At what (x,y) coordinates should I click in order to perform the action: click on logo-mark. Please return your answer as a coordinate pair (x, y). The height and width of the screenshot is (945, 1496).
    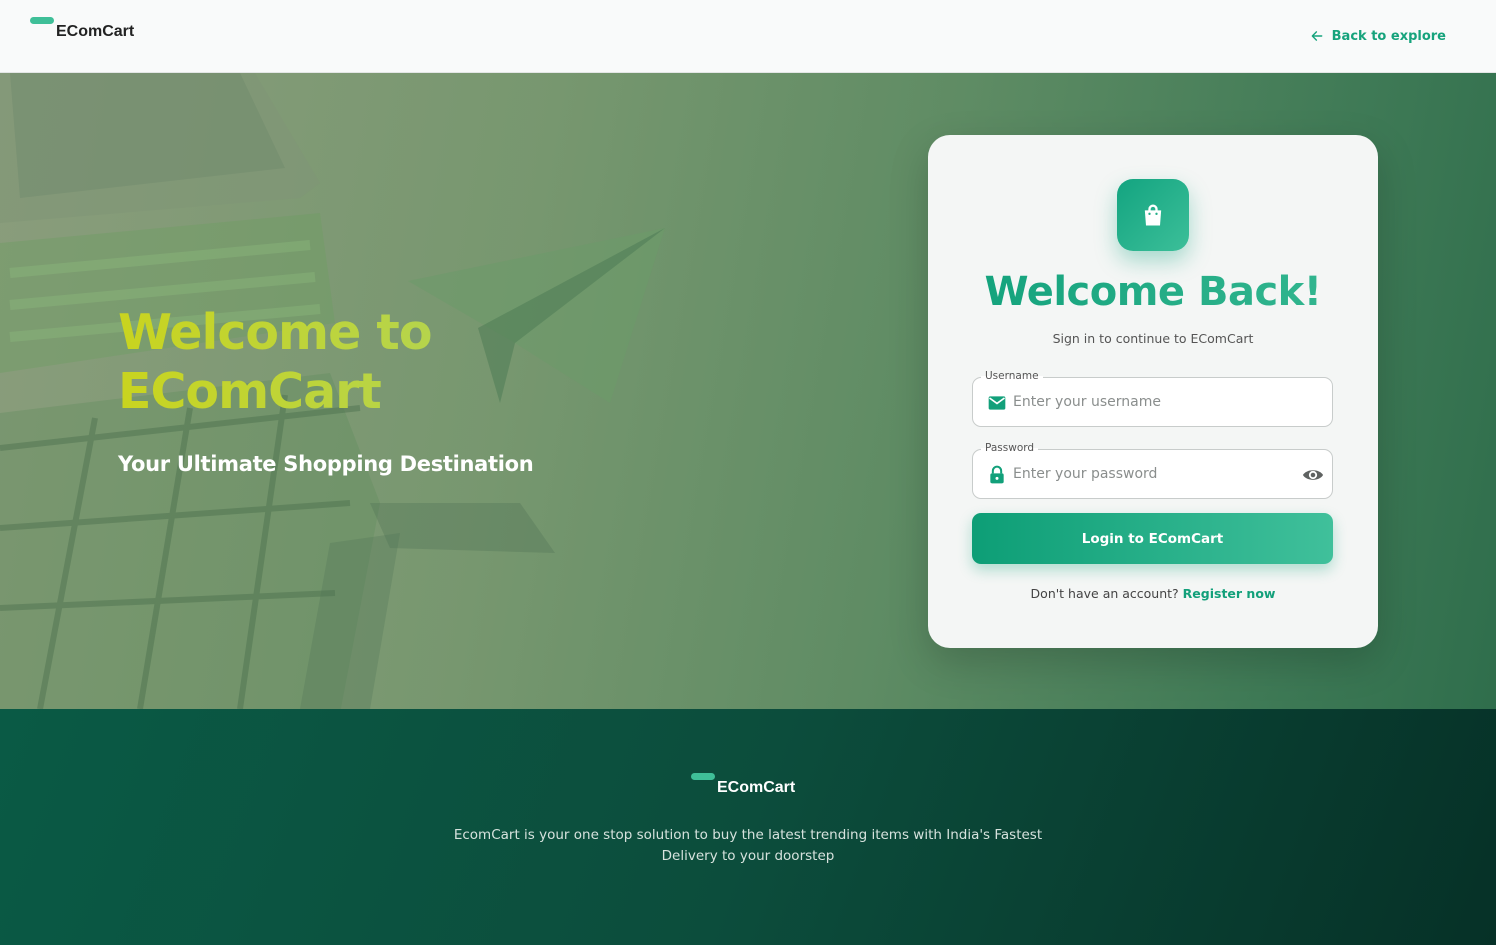
    Looking at the image, I should click on (42, 20).